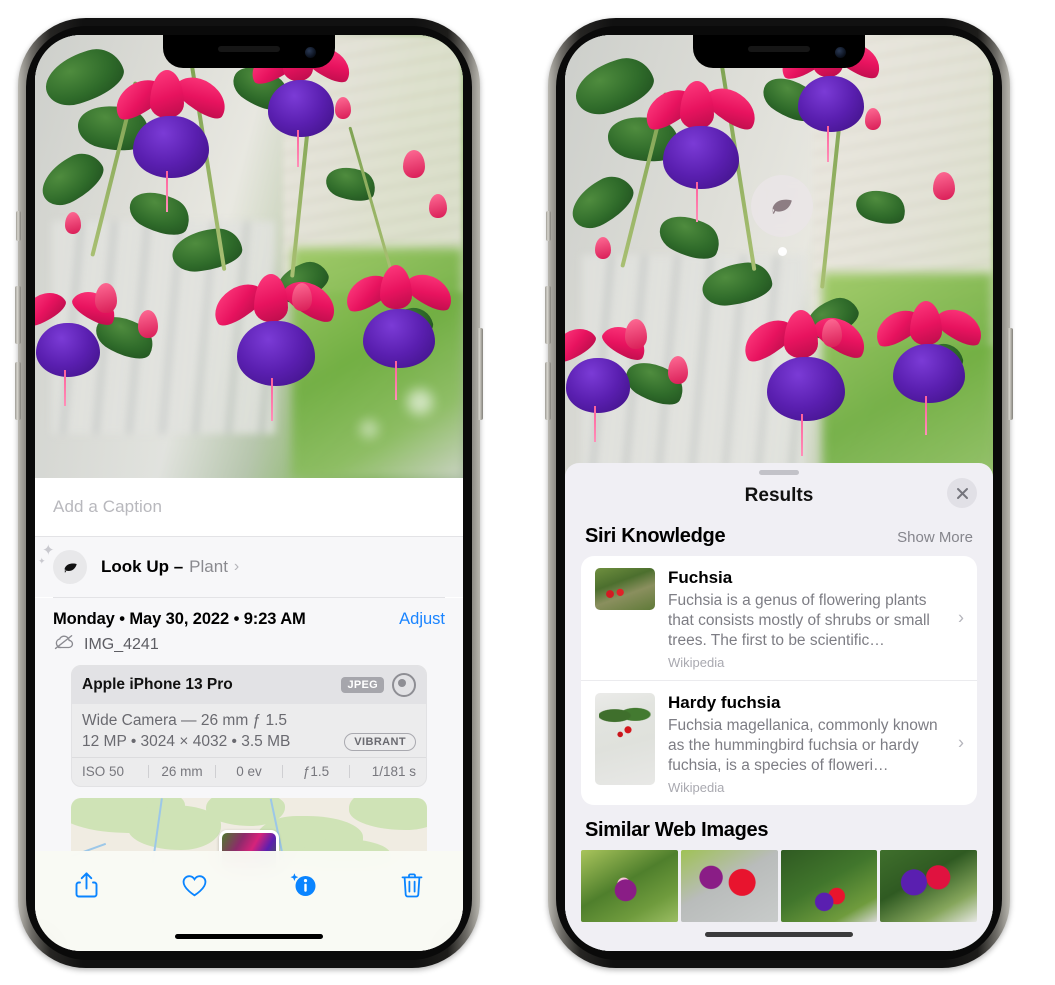  What do you see at coordinates (655, 536) in the screenshot?
I see `section-title: Siri Knowledge` at bounding box center [655, 536].